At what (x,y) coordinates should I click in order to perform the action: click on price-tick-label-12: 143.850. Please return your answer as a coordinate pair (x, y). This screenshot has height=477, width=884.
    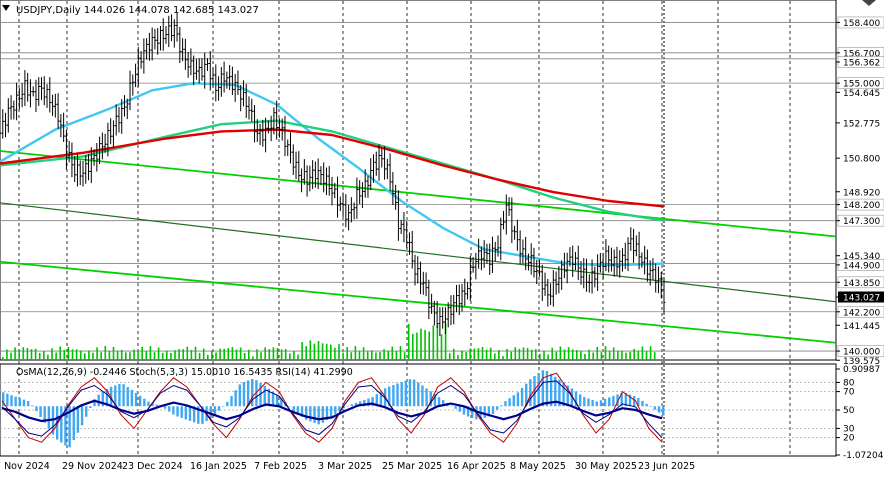
    Looking at the image, I should click on (861, 284).